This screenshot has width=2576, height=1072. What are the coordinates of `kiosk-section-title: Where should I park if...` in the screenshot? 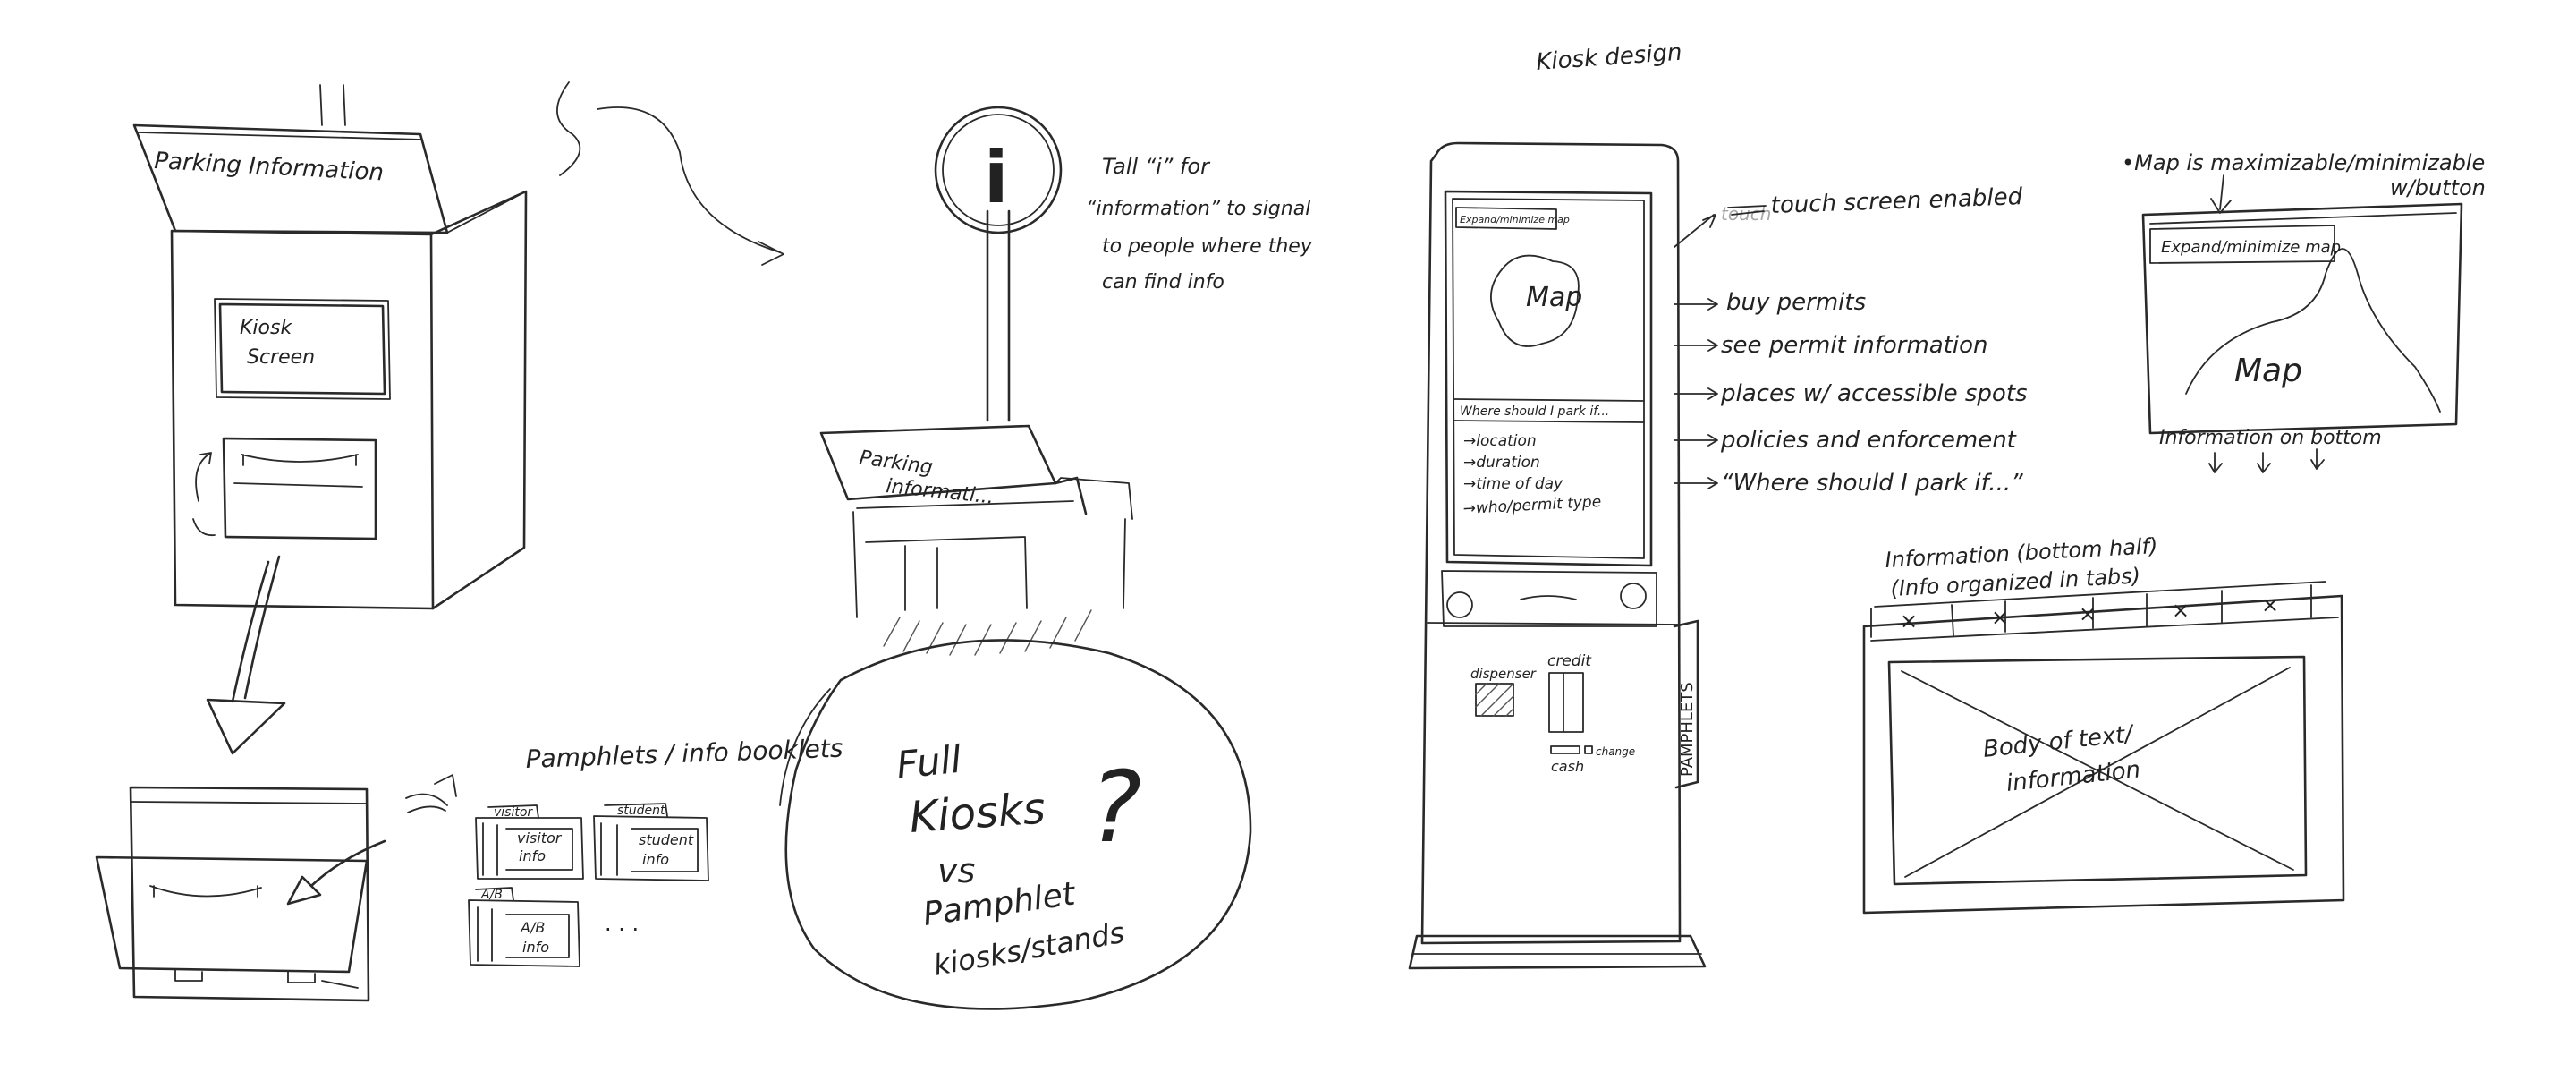 It's located at (1534, 412).